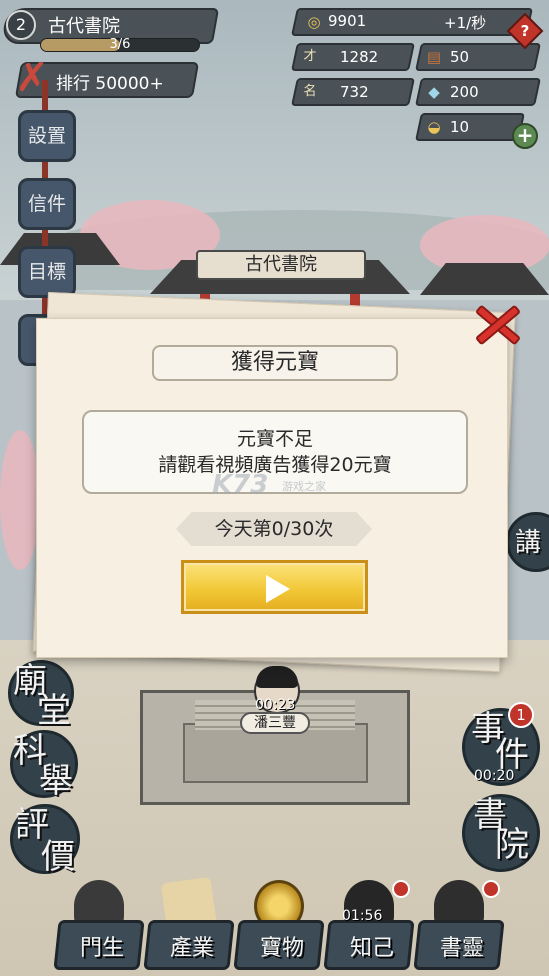 This screenshot has width=549, height=976. What do you see at coordinates (465, 23) in the screenshot?
I see `coin-rate: +1/秒` at bounding box center [465, 23].